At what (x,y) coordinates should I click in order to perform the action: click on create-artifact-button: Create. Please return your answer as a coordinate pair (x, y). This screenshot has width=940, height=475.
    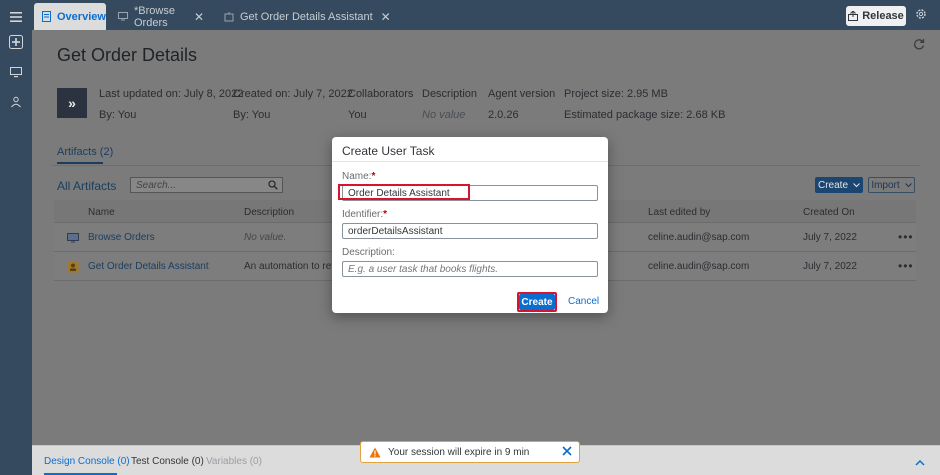
    Looking at the image, I should click on (839, 185).